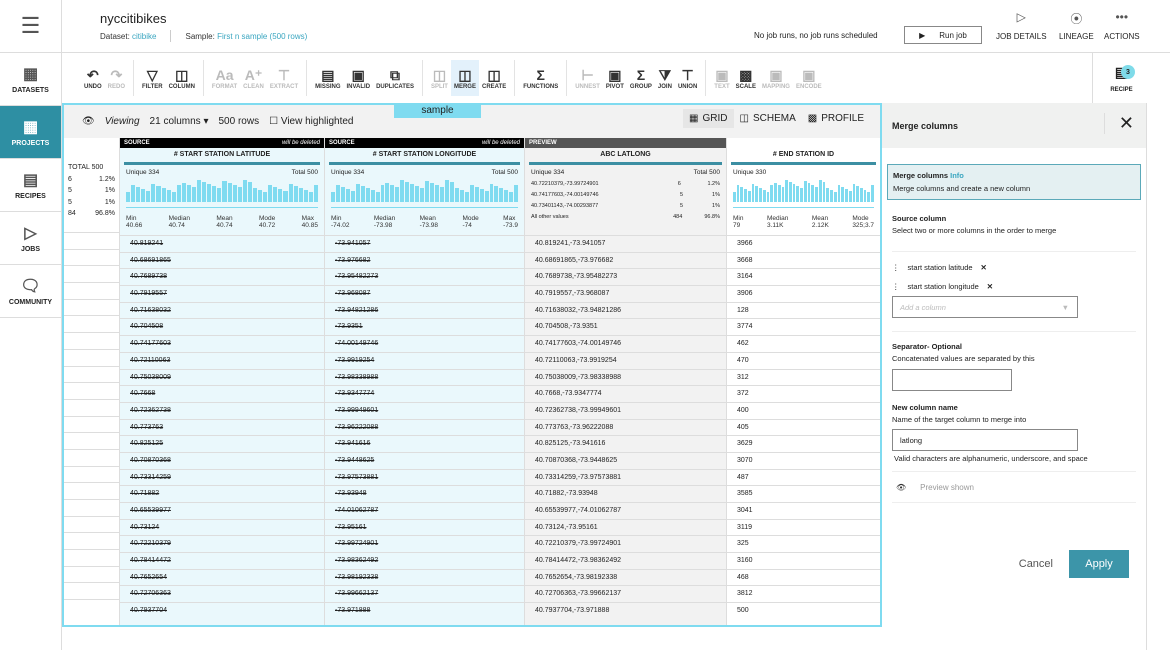 The width and height of the screenshot is (1170, 650). I want to click on table-cell: -73.968087, so click(424, 293).